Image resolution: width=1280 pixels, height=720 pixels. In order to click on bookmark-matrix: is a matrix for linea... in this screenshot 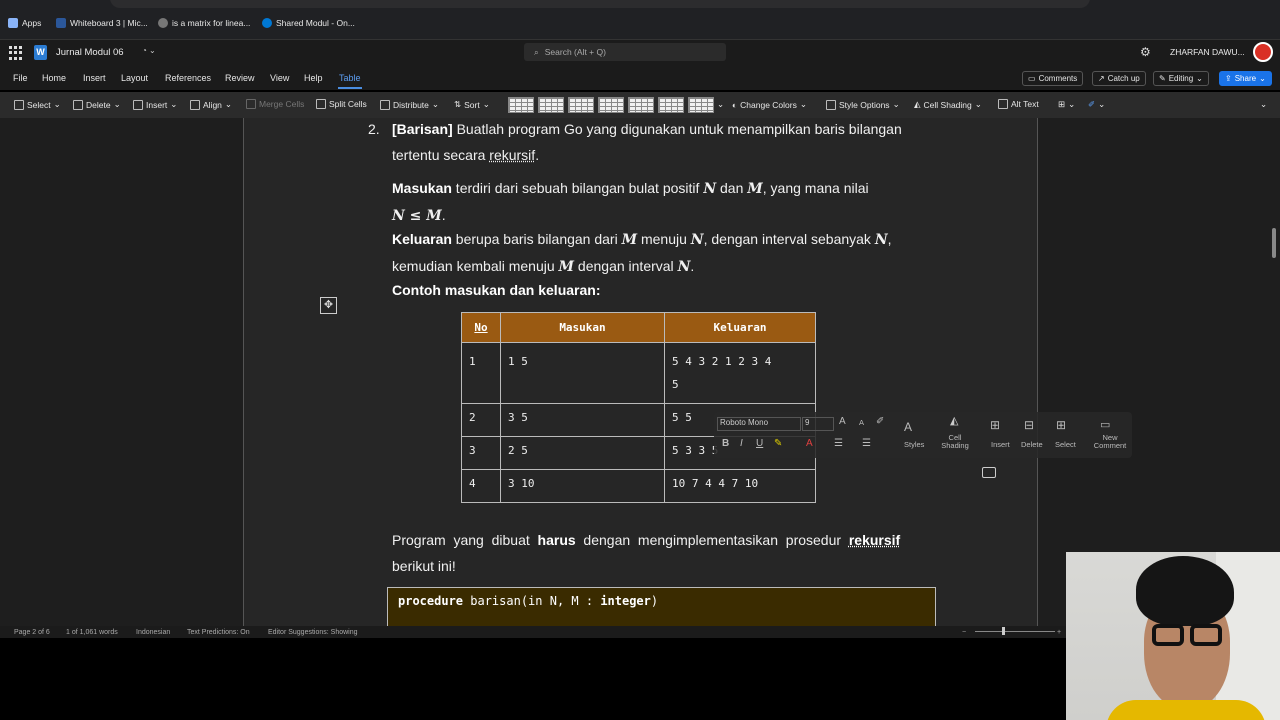, I will do `click(204, 23)`.